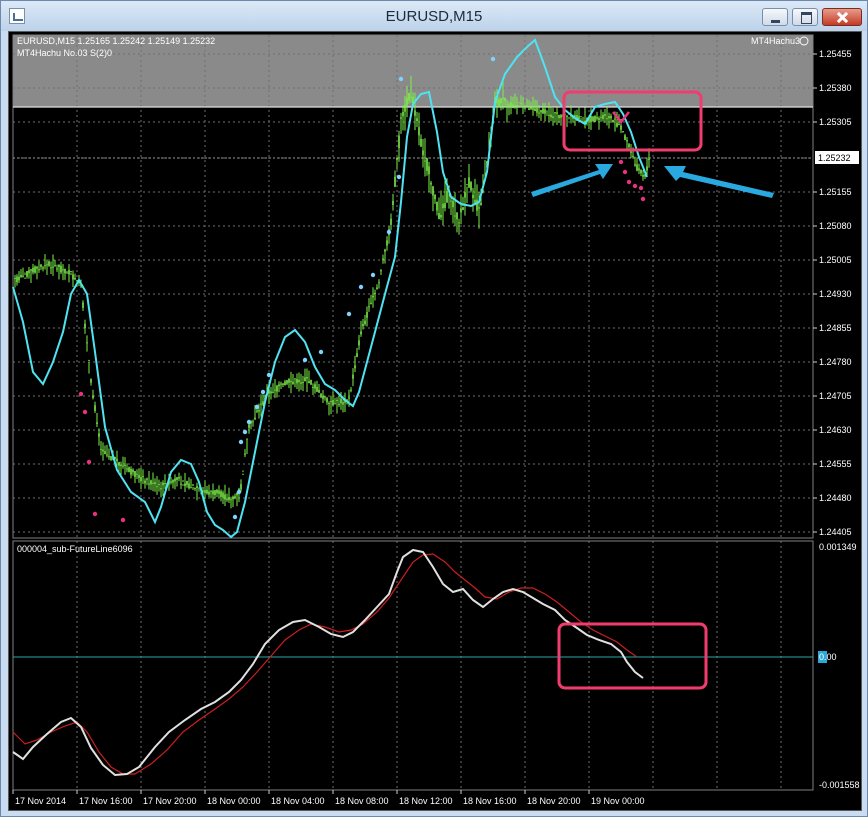 The height and width of the screenshot is (817, 868). What do you see at coordinates (835, 88) in the screenshot?
I see `price-tick-label: 1.25380` at bounding box center [835, 88].